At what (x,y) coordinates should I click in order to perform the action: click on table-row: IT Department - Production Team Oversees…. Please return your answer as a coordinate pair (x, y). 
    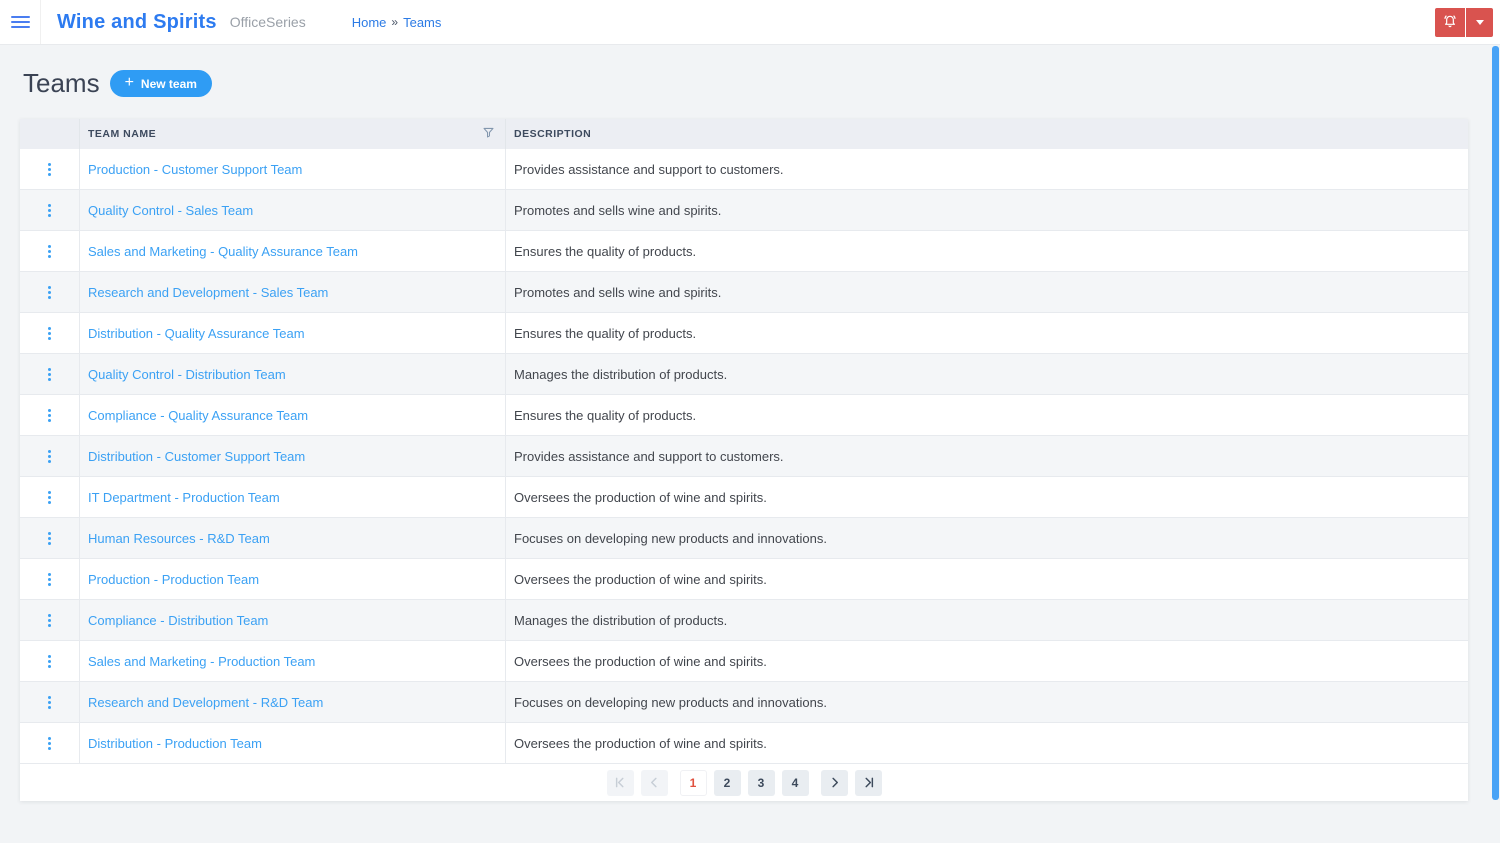
    Looking at the image, I should click on (744, 497).